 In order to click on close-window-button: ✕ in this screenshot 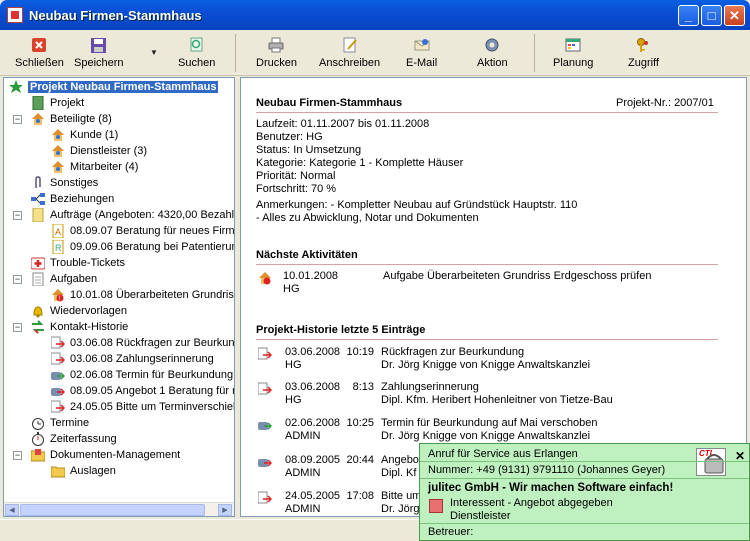, I will do `click(734, 15)`.